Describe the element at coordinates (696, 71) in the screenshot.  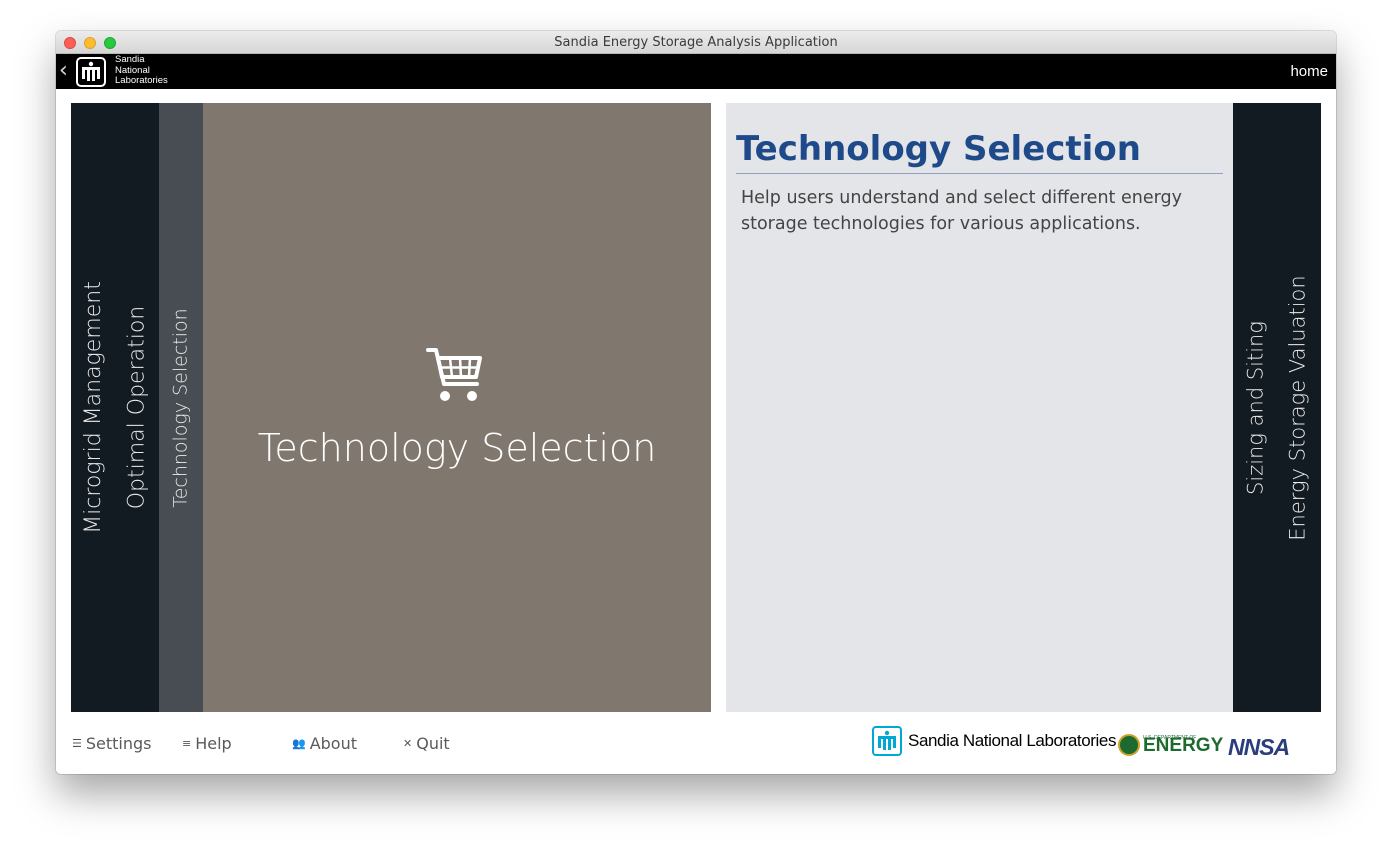
I see `app-header: ‹ Sandia National Laboratories home` at that location.